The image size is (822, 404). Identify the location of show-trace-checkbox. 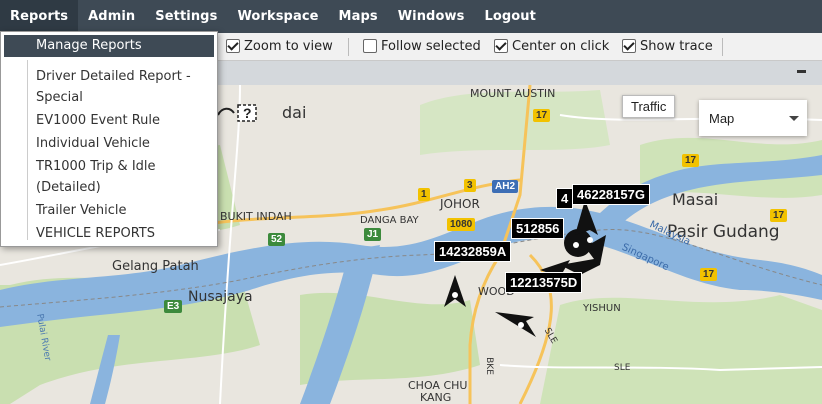
(629, 46).